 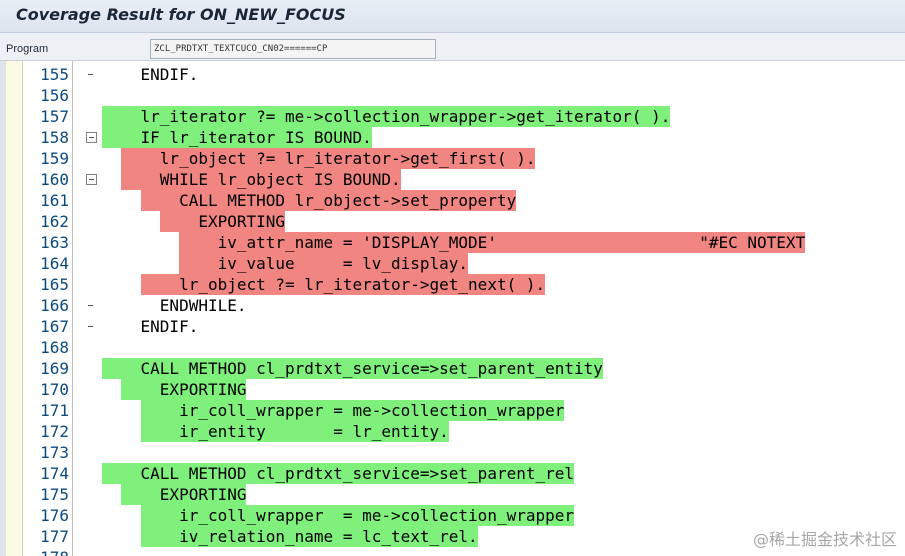 What do you see at coordinates (452, 494) in the screenshot?
I see `code-line: 175 EXPORTING` at bounding box center [452, 494].